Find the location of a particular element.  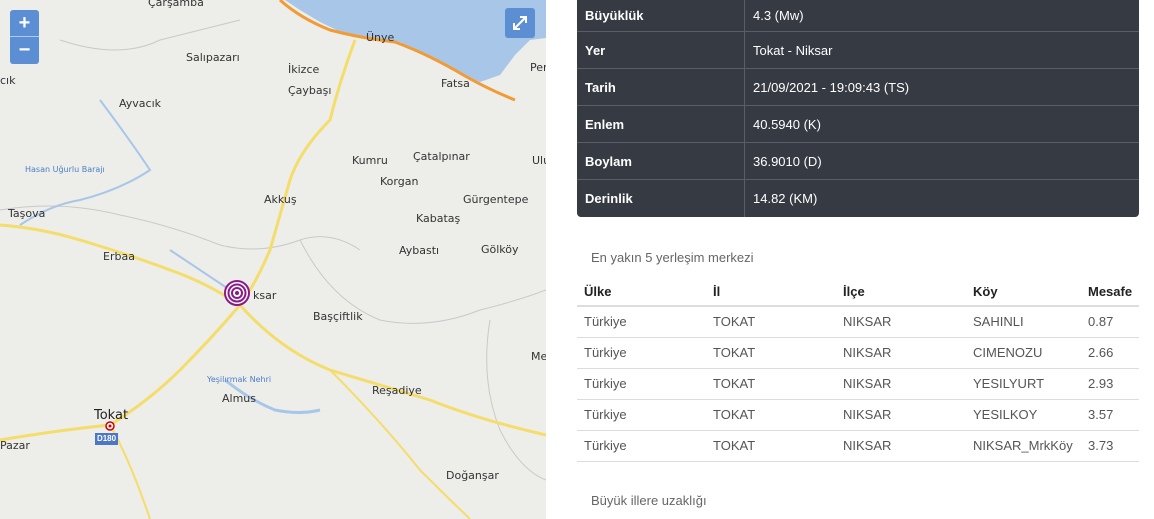

road-shield: D180 is located at coordinates (106, 439).